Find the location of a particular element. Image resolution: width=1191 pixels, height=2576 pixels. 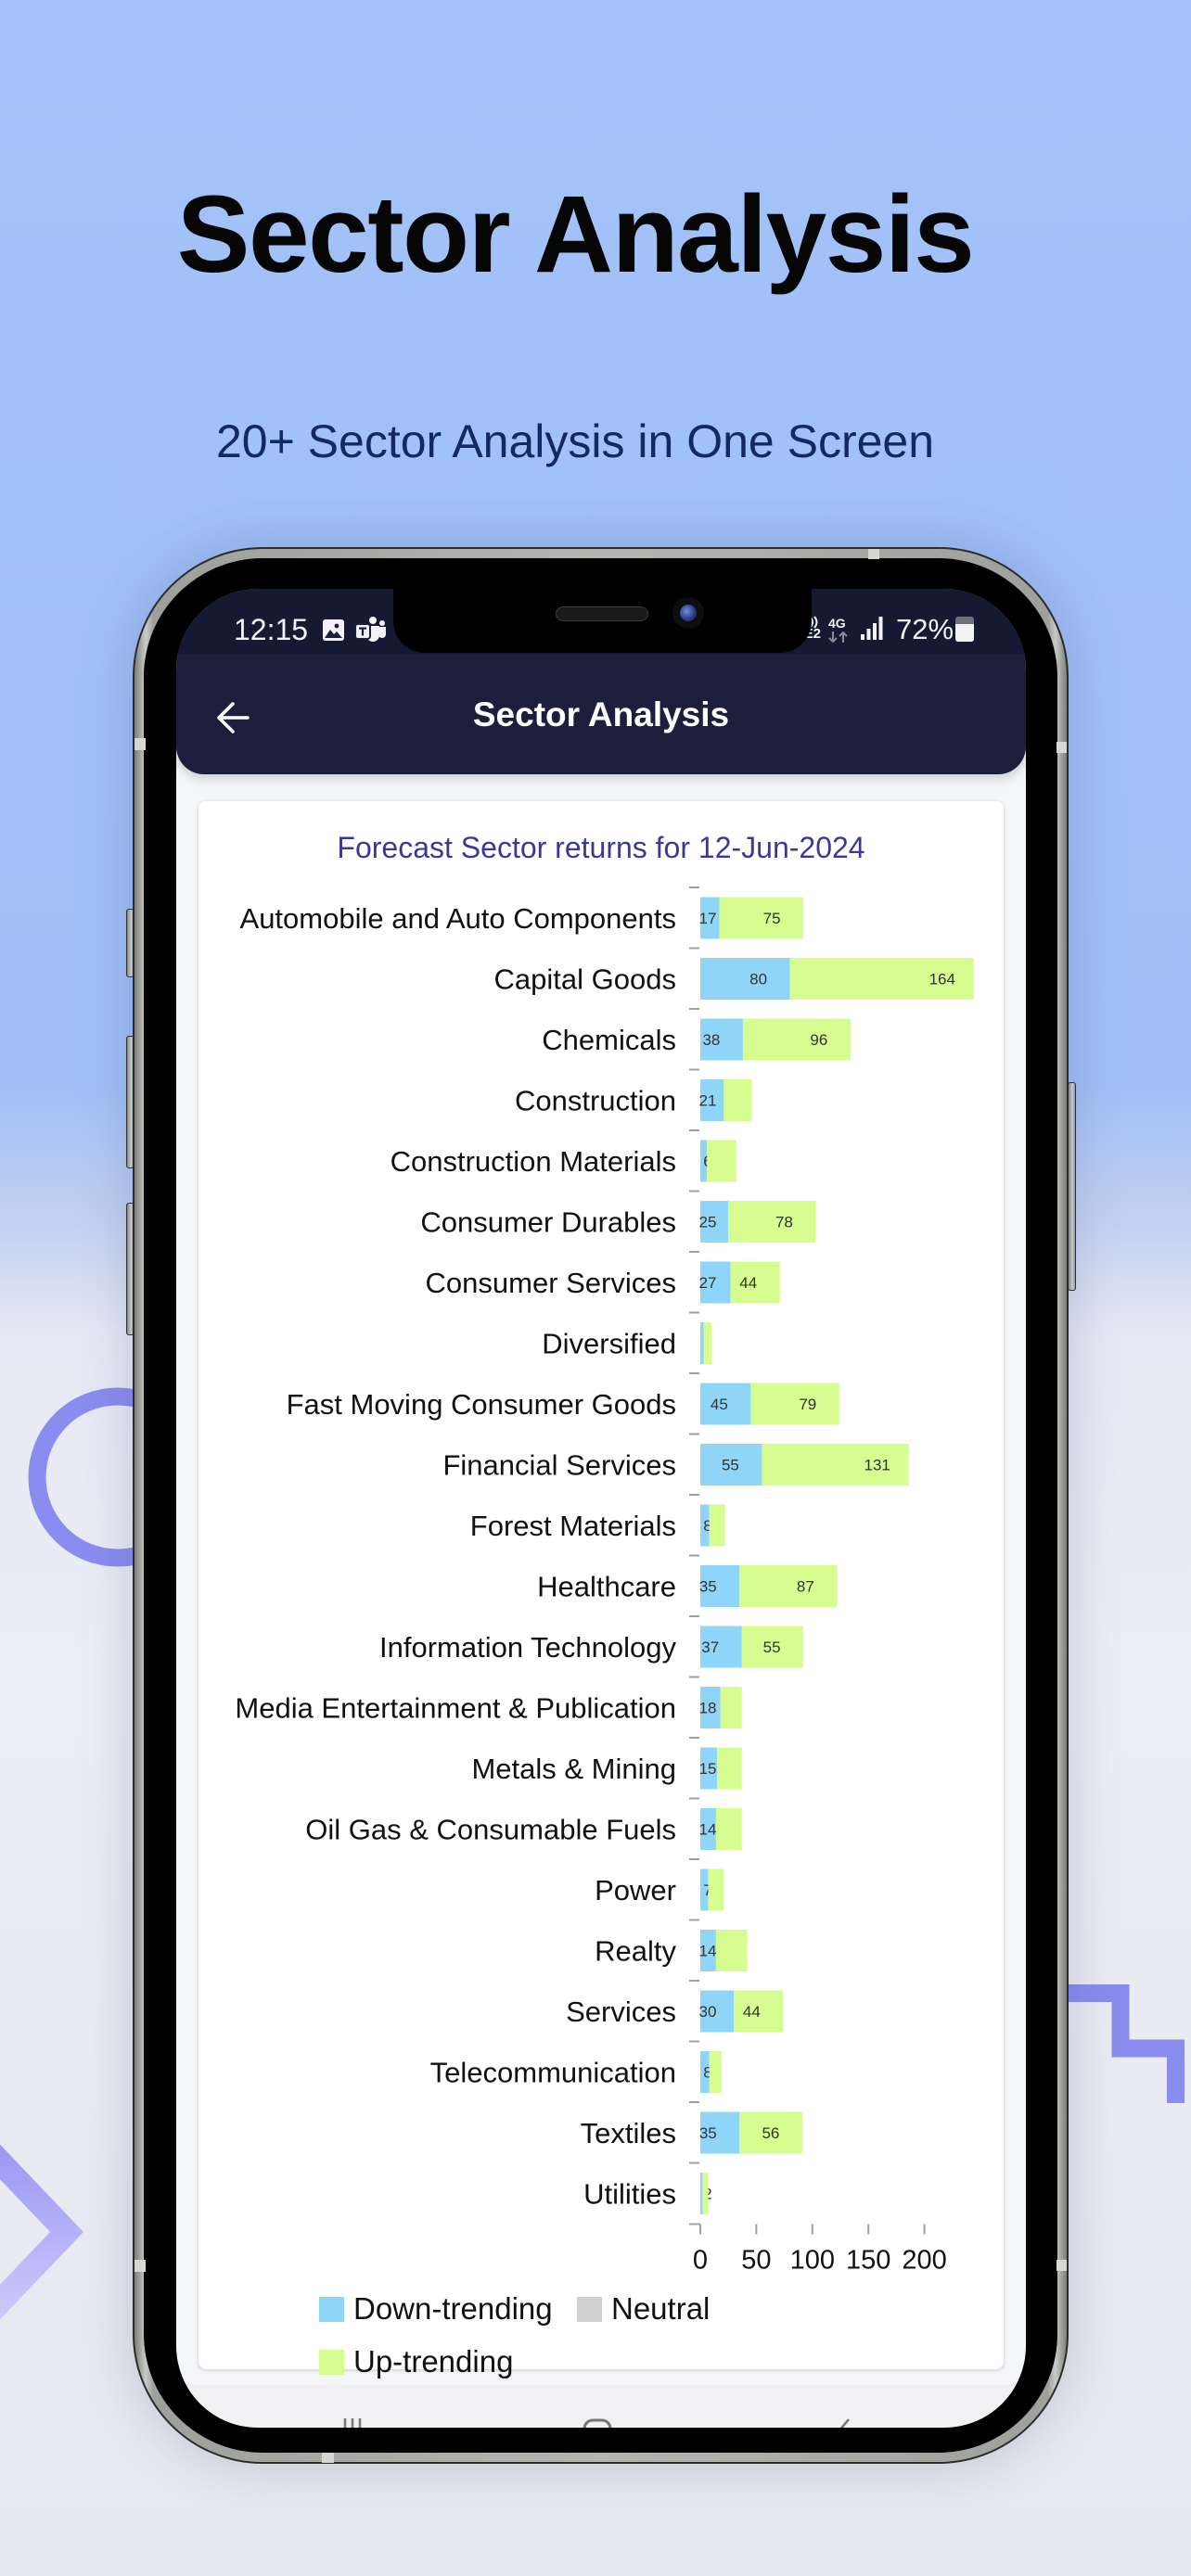

data-label: 87 is located at coordinates (805, 1587).